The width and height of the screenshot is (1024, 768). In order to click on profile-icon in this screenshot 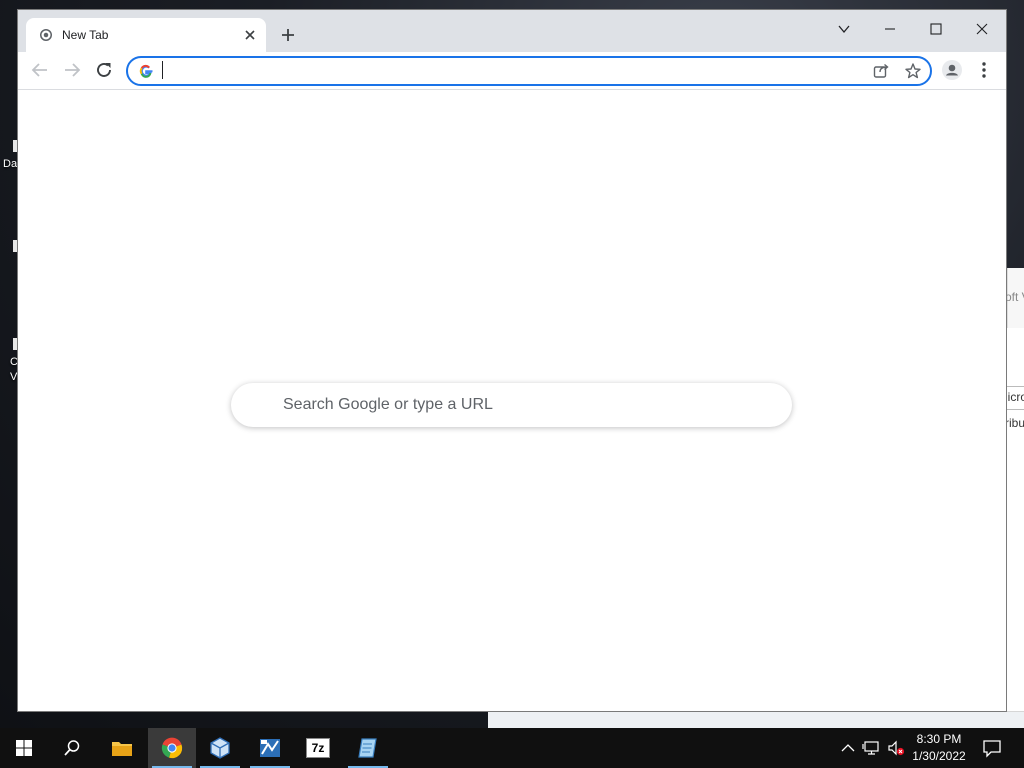, I will do `click(952, 70)`.